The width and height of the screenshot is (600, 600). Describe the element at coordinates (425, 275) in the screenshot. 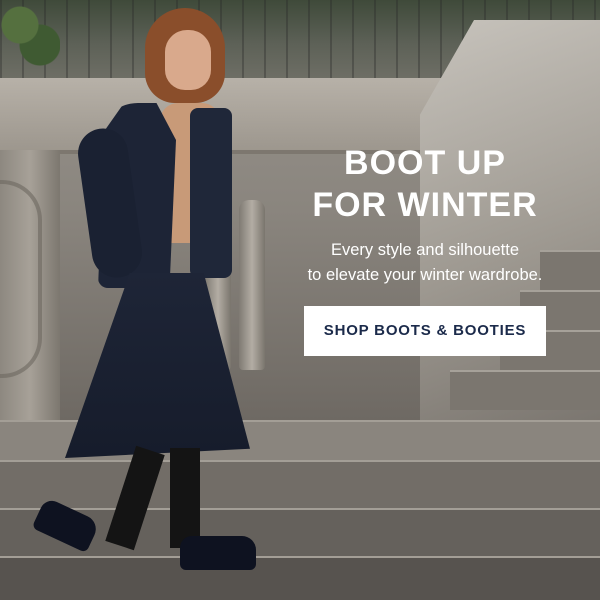

I see `subtext-line-2: to elevate your winter wardrobe.` at that location.